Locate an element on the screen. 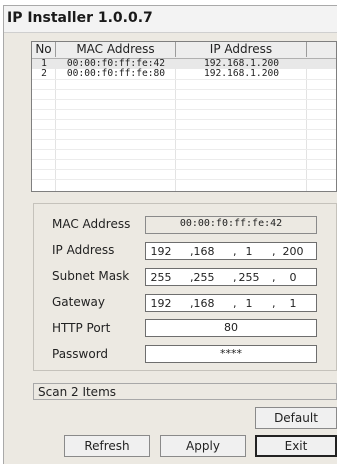 The height and width of the screenshot is (464, 337). ip-address-label: IP Address is located at coordinates (83, 250).